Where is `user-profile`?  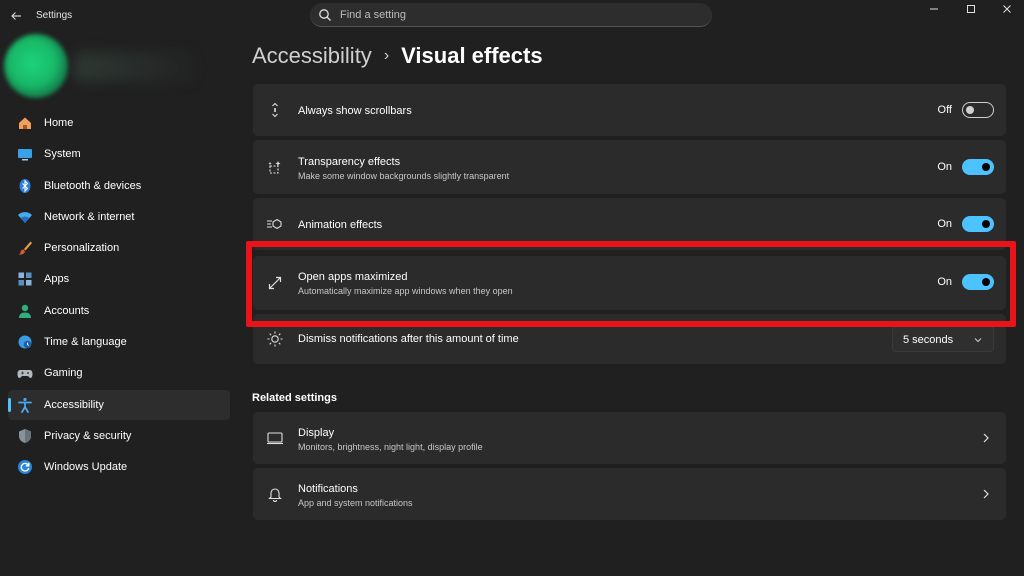
user-profile is located at coordinates (104, 69).